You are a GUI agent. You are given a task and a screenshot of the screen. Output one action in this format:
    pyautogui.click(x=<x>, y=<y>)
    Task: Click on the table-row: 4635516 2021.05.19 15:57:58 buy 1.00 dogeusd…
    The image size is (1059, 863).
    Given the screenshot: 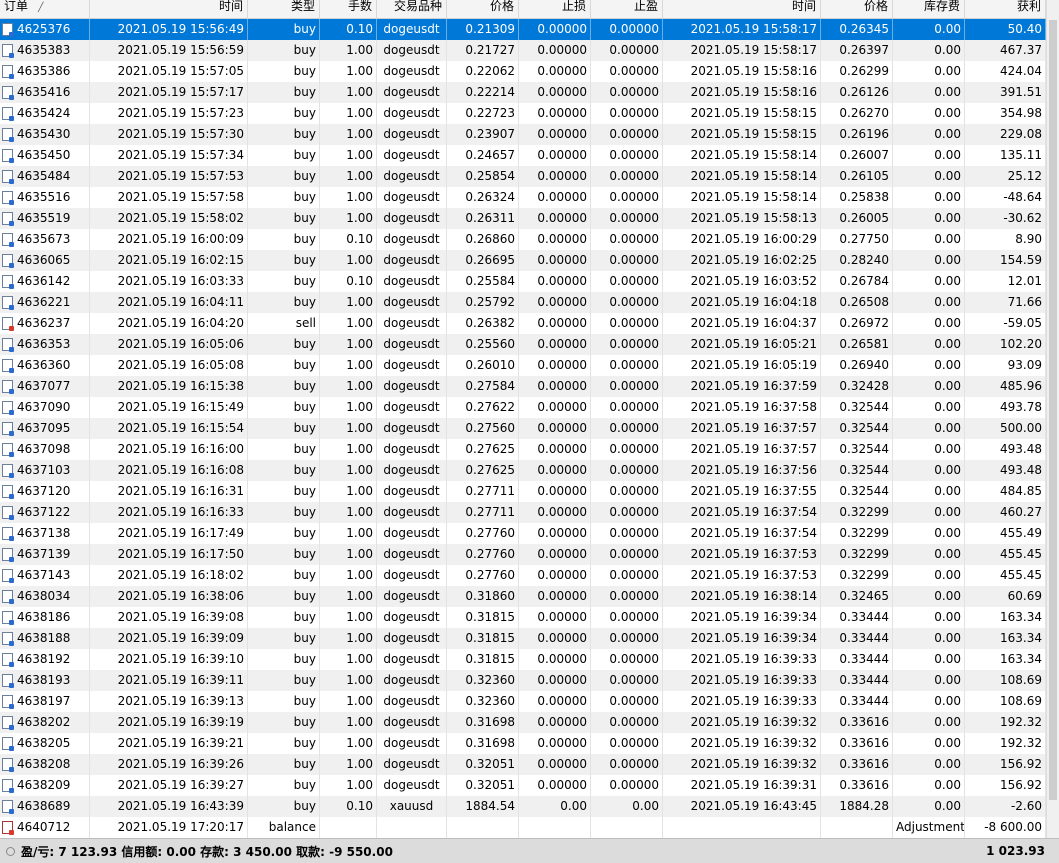 What is the action you would take?
    pyautogui.click(x=523, y=197)
    